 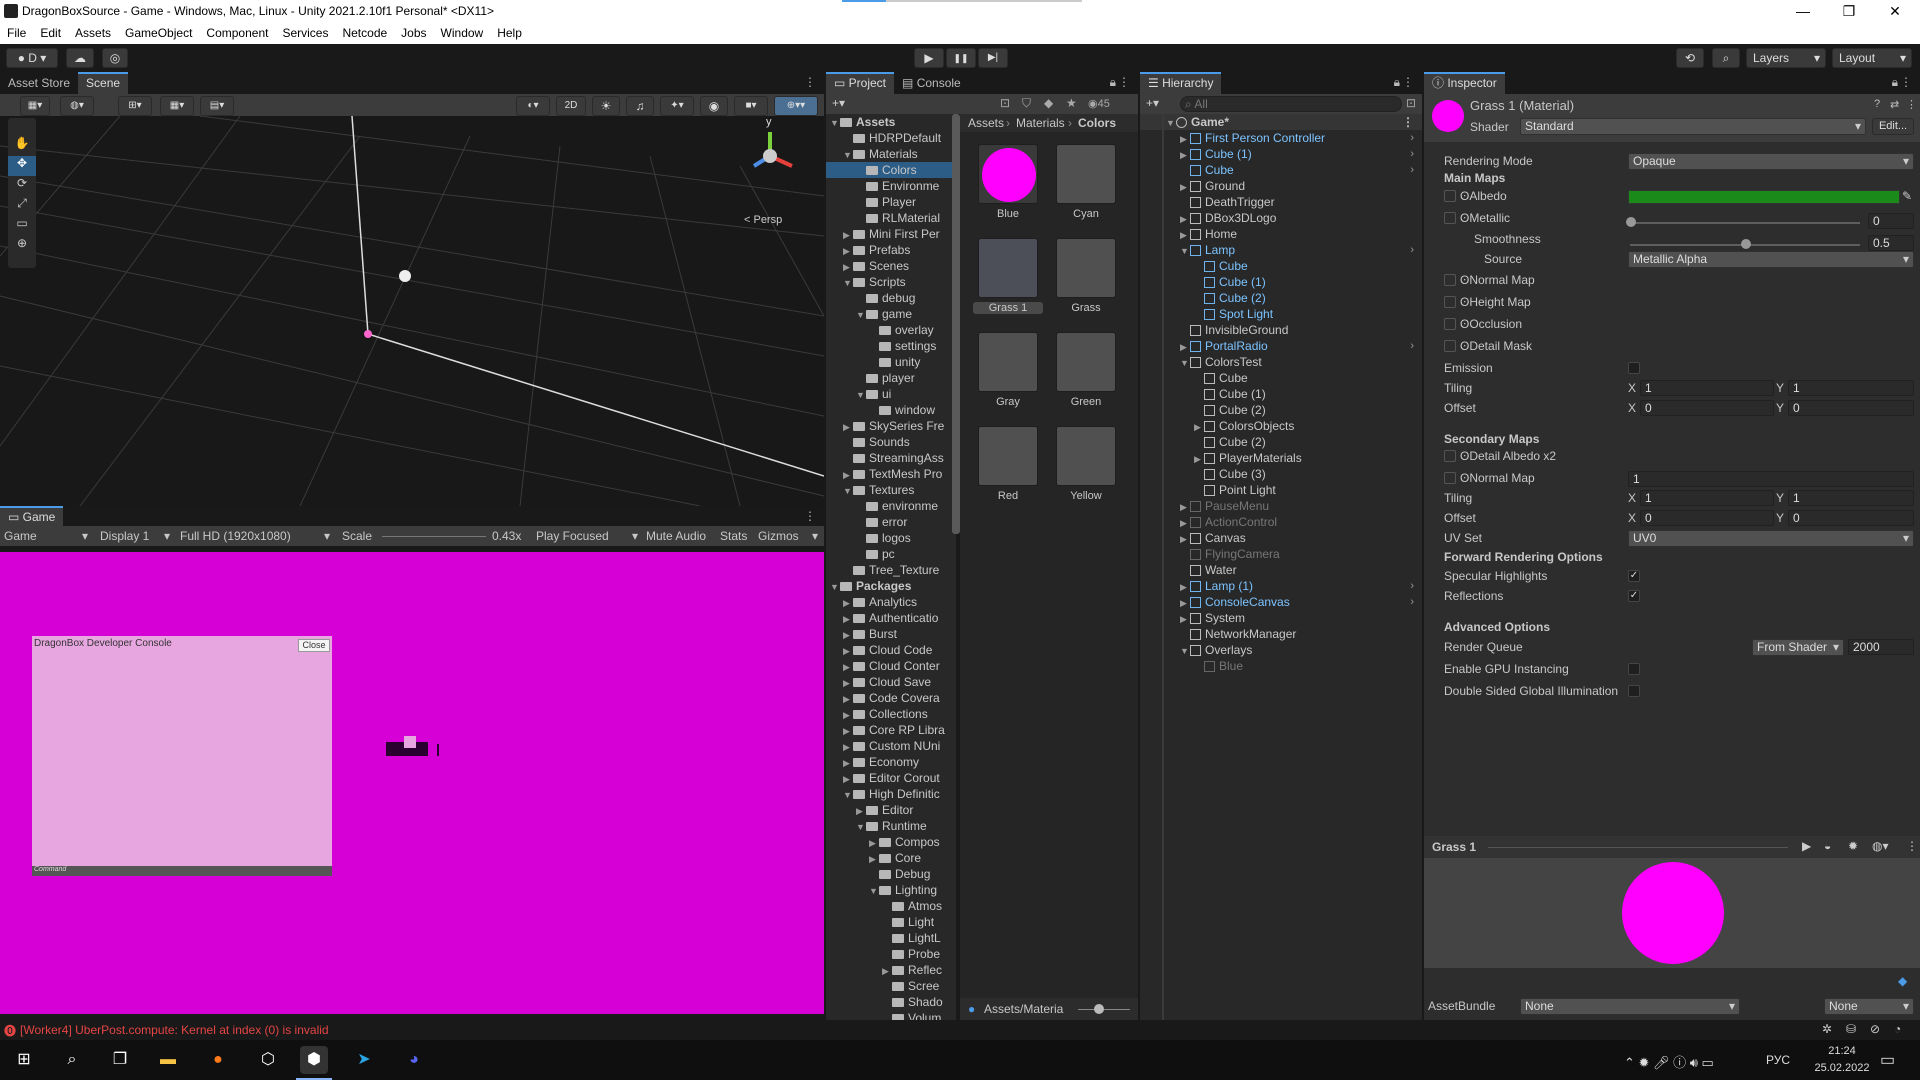 What do you see at coordinates (891, 938) in the screenshot?
I see `project-tree-item: LightL` at bounding box center [891, 938].